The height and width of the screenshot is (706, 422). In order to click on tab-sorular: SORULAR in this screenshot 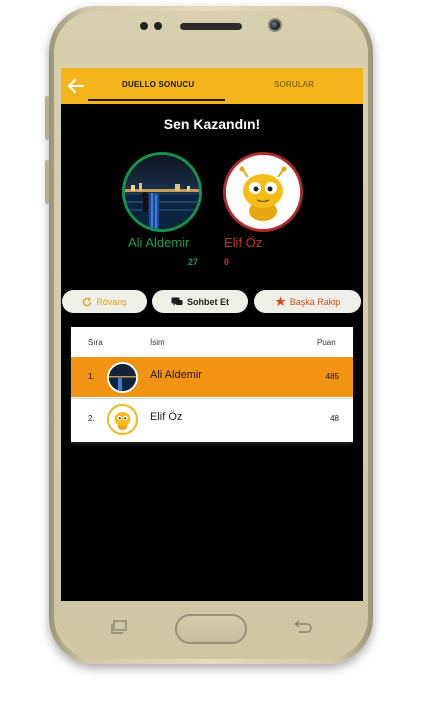, I will do `click(294, 84)`.